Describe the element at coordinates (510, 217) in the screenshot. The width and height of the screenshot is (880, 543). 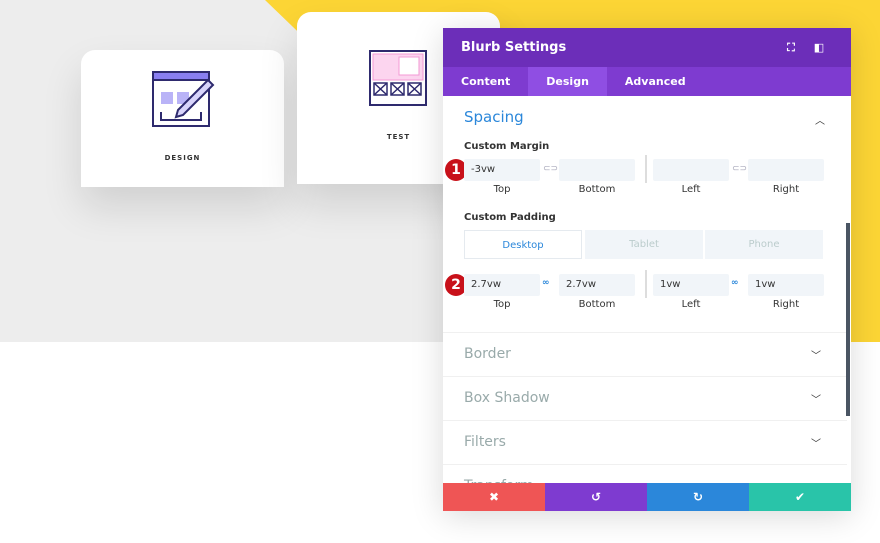
I see `custom-padding-label: Custom Padding` at that location.